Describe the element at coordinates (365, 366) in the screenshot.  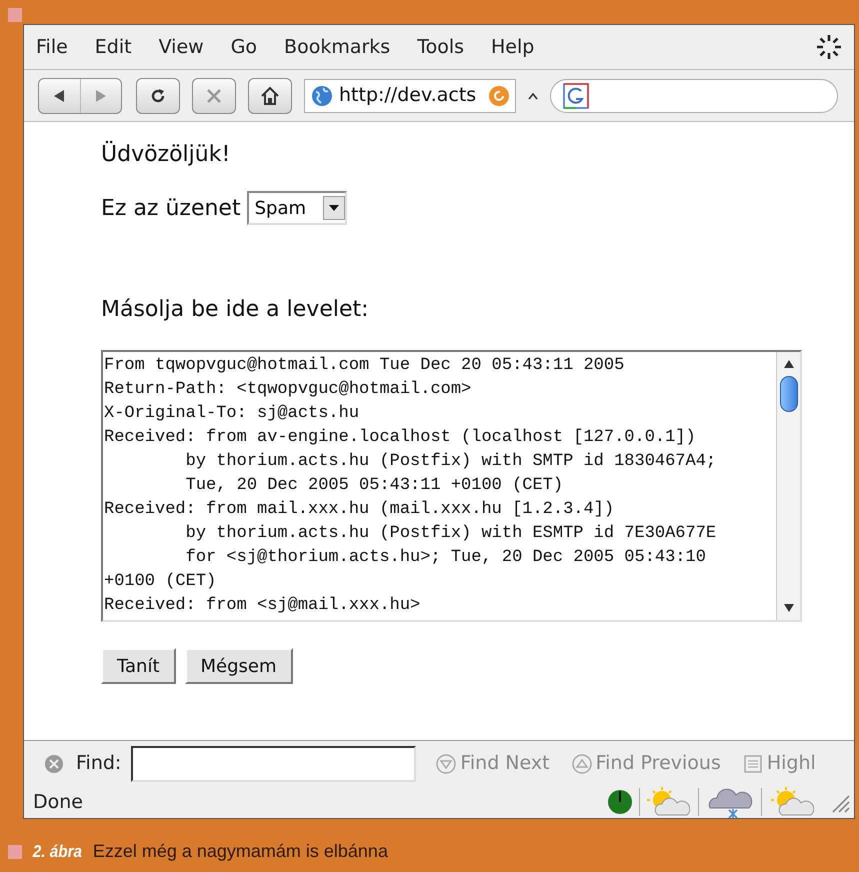
I see `mail-line: From tqwopvguc@hotmail.com Tue Dec 20 05:43:11 2005` at that location.